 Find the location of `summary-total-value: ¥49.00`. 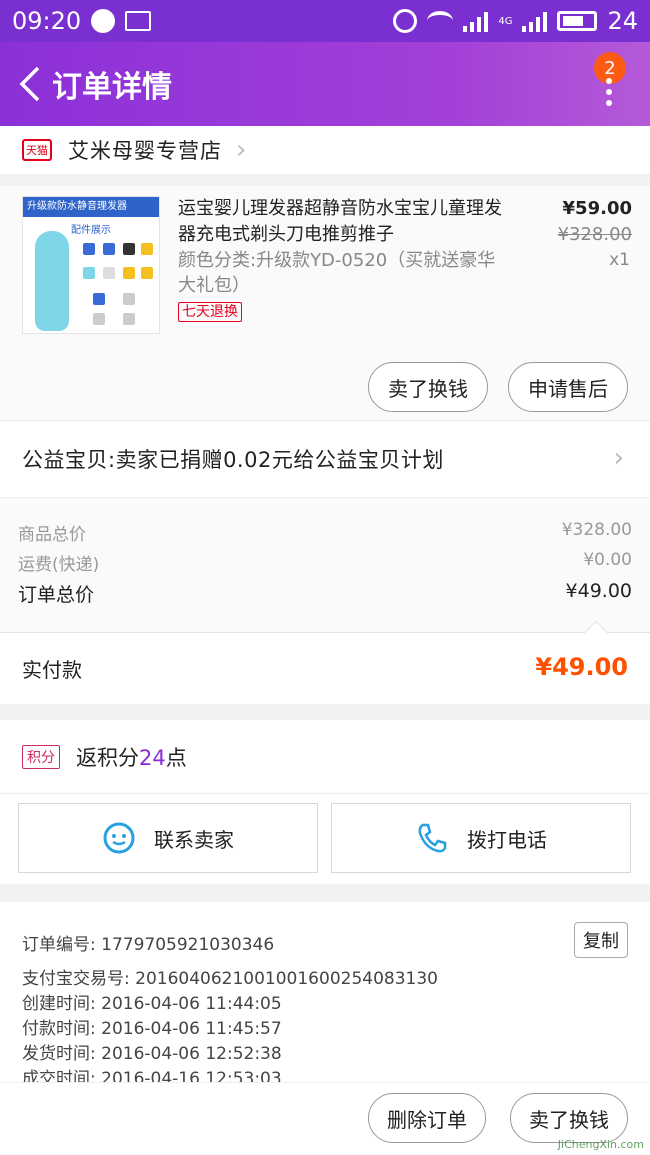

summary-total-value: ¥49.00 is located at coordinates (598, 591).